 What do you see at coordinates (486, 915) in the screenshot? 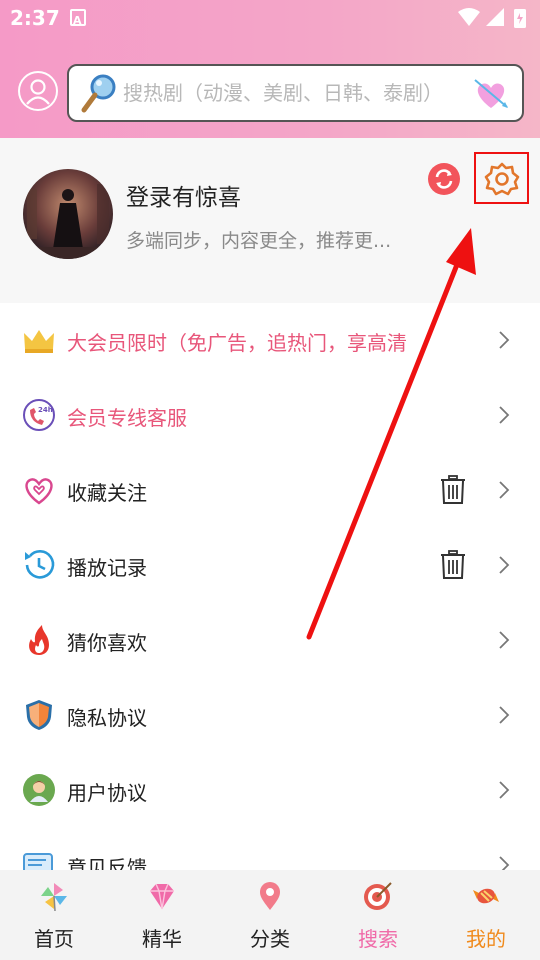
I see `tab-mine: 我的` at bounding box center [486, 915].